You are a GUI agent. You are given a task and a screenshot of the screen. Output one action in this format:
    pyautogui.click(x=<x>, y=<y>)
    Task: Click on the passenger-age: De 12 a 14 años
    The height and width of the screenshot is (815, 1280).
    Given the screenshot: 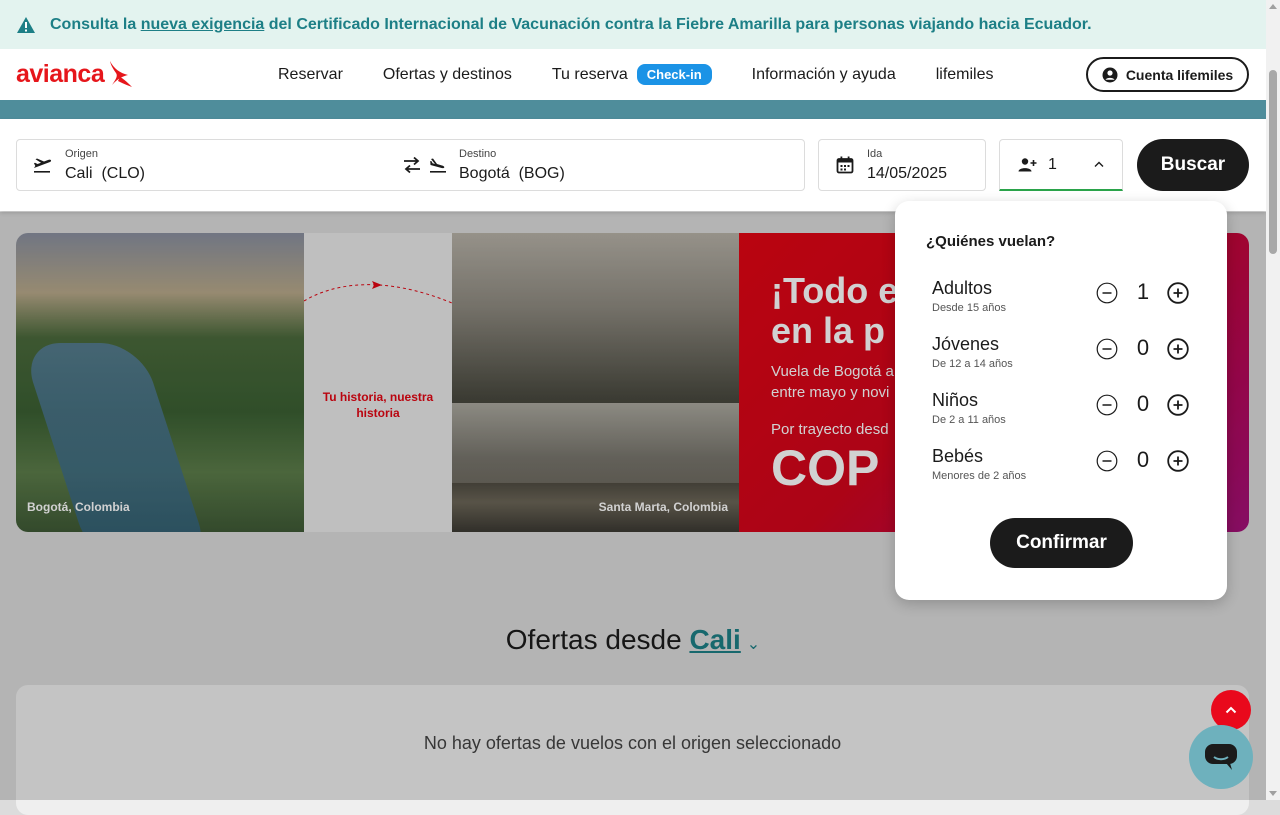 What is the action you would take?
    pyautogui.click(x=972, y=364)
    